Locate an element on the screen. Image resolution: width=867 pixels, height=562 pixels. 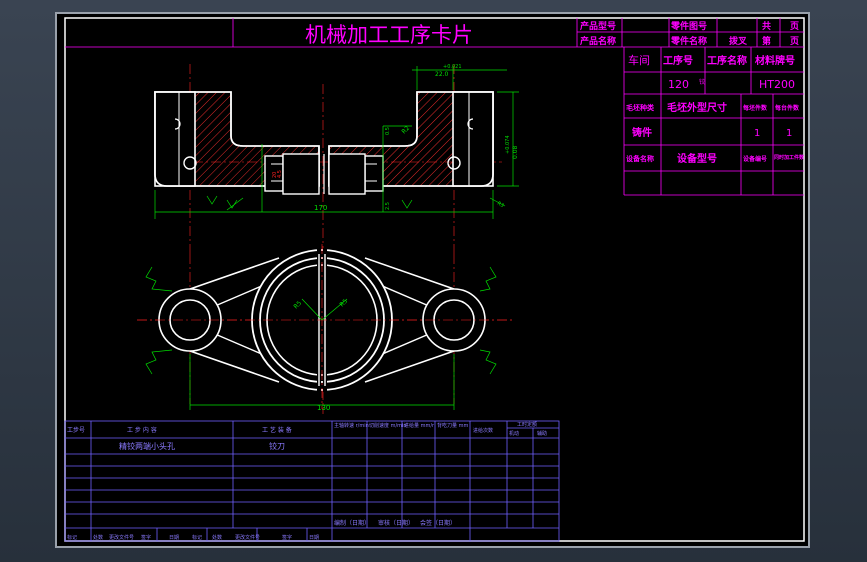
blank-count-value: 1 is located at coordinates (757, 133).